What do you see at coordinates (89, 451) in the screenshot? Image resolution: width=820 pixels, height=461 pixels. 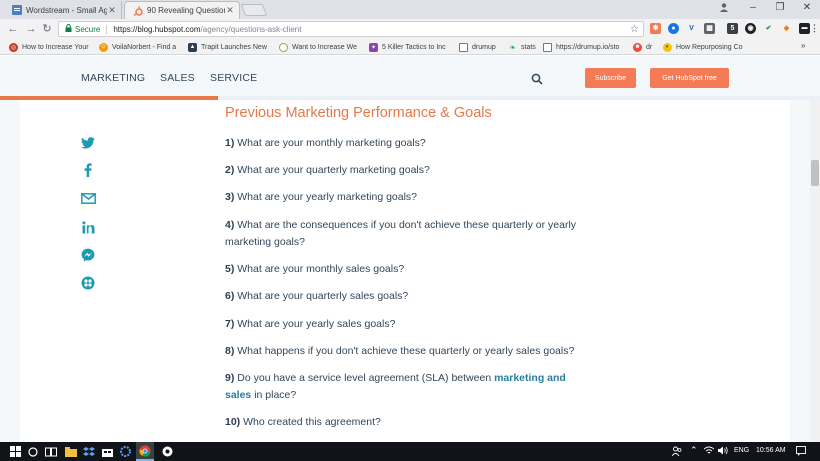 I see `dropbox-icon` at bounding box center [89, 451].